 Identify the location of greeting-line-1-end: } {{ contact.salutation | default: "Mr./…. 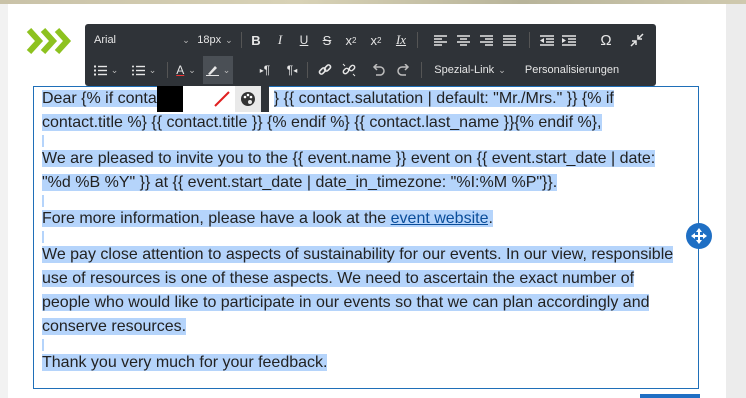
(443, 98).